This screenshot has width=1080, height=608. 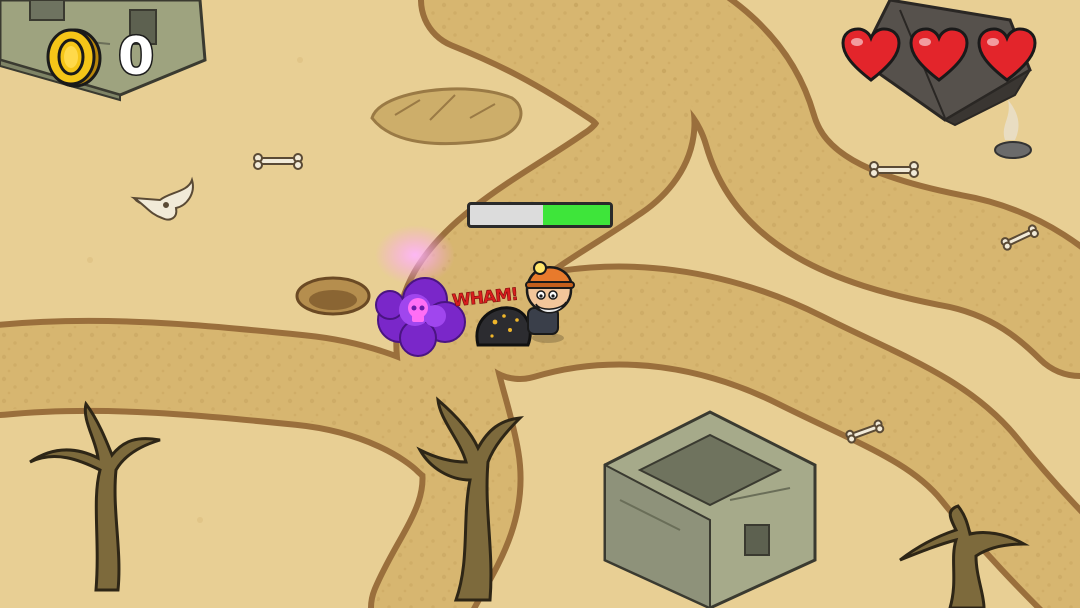 I want to click on coin-icon, so click(x=74, y=58).